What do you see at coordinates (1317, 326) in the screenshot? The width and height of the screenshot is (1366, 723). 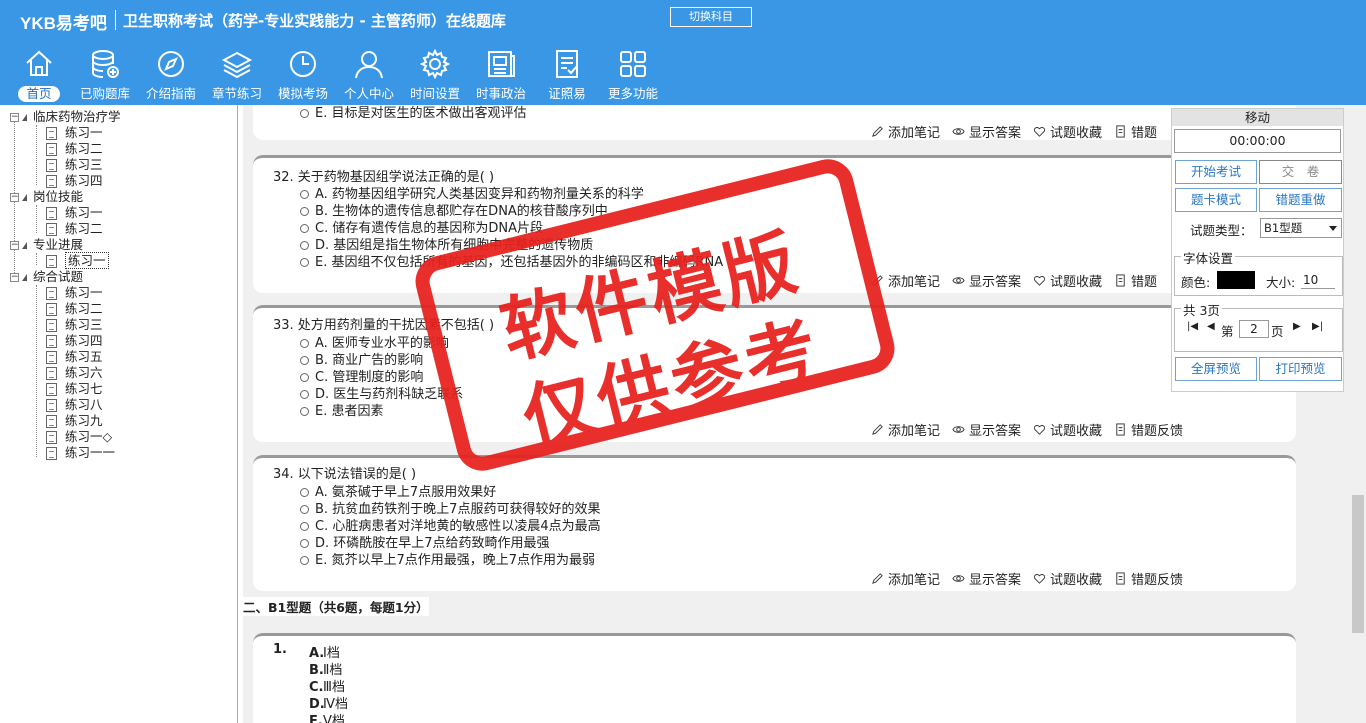 I see `last-page-icon: ▶|` at bounding box center [1317, 326].